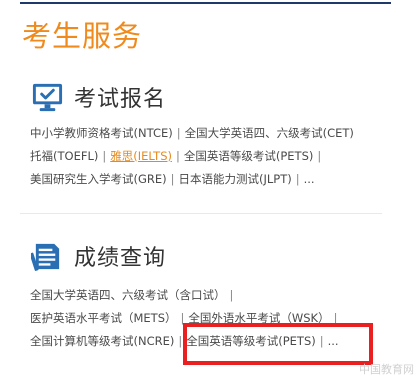 The width and height of the screenshot is (420, 380). I want to click on section-registration-header: 考试报名, so click(98, 97).